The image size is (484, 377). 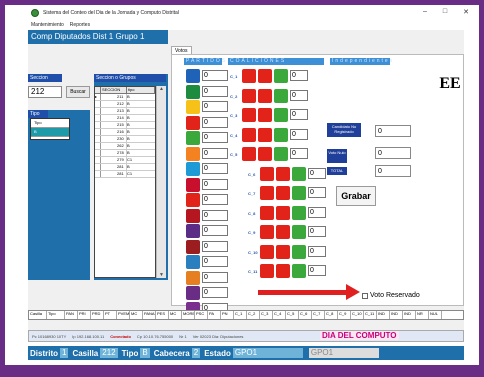 What do you see at coordinates (466, 12) in the screenshot?
I see `close-button: ✕` at bounding box center [466, 12].